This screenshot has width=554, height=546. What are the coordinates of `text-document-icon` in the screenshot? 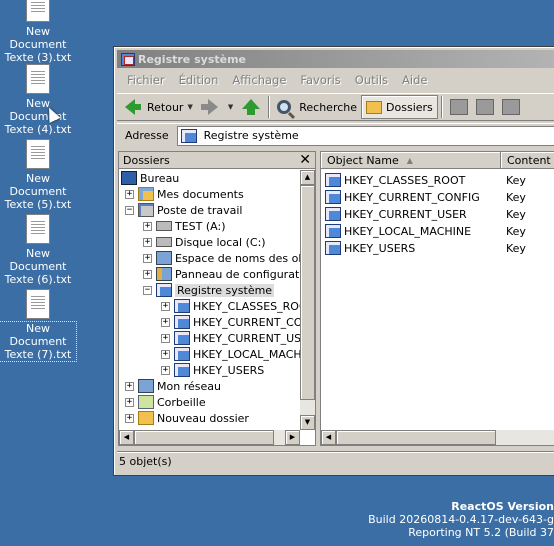 It's located at (38, 154).